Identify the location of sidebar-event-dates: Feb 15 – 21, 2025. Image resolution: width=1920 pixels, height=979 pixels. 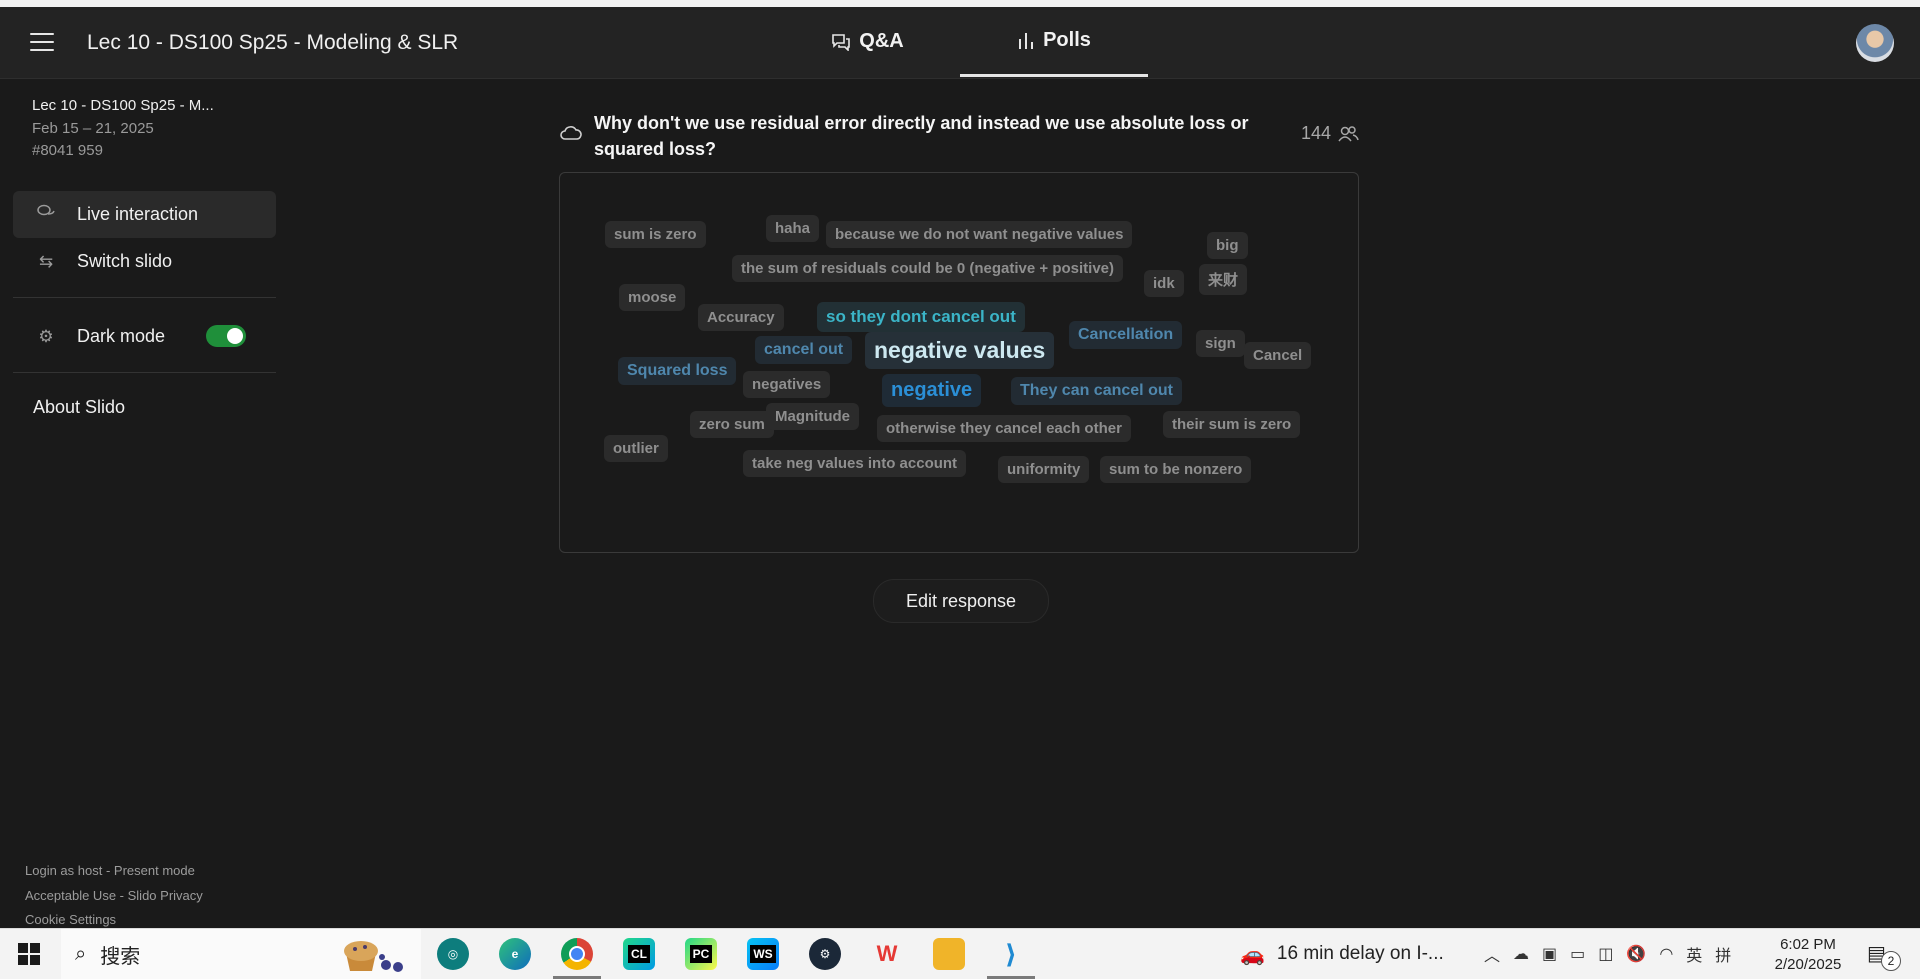
(93, 128).